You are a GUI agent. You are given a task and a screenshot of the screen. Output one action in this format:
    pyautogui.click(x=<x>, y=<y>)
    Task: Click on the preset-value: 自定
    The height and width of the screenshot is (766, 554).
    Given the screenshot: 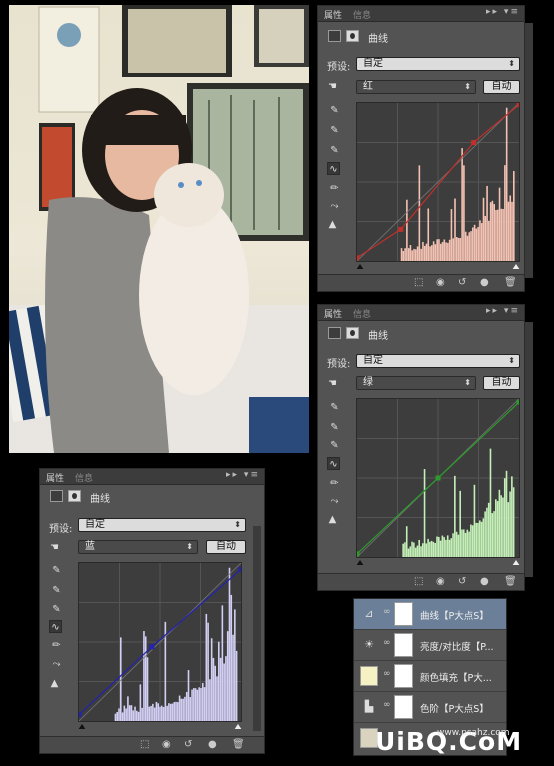 What is the action you would take?
    pyautogui.click(x=373, y=360)
    